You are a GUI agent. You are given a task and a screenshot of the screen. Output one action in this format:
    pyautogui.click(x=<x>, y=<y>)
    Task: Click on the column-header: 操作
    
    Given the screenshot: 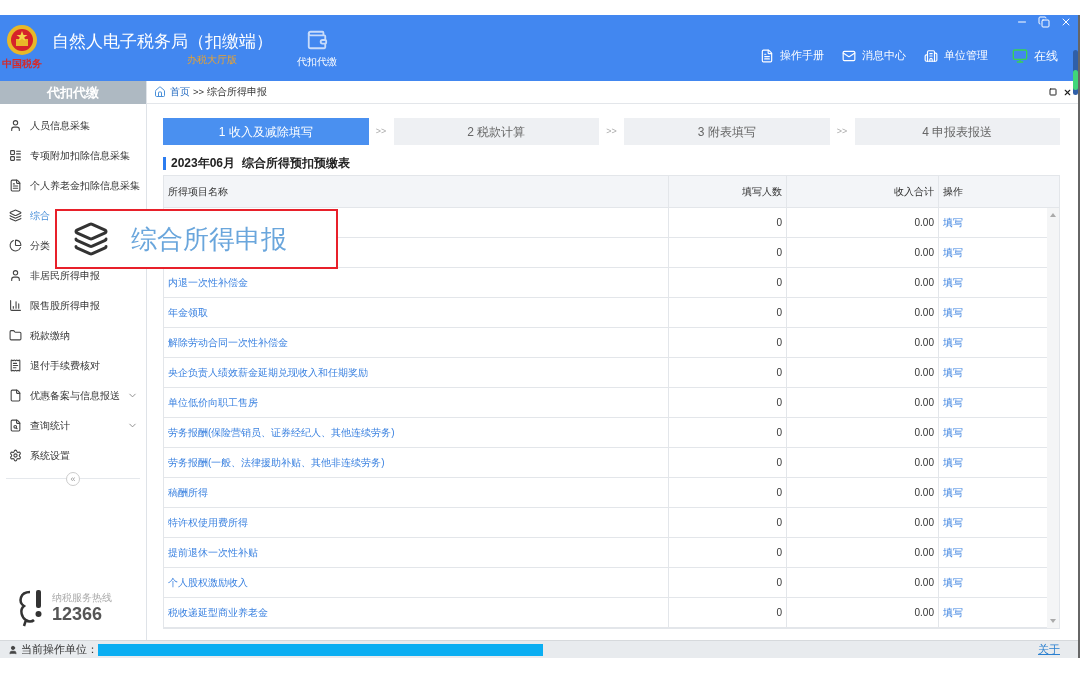 What is the action you would take?
    pyautogui.click(x=998, y=191)
    